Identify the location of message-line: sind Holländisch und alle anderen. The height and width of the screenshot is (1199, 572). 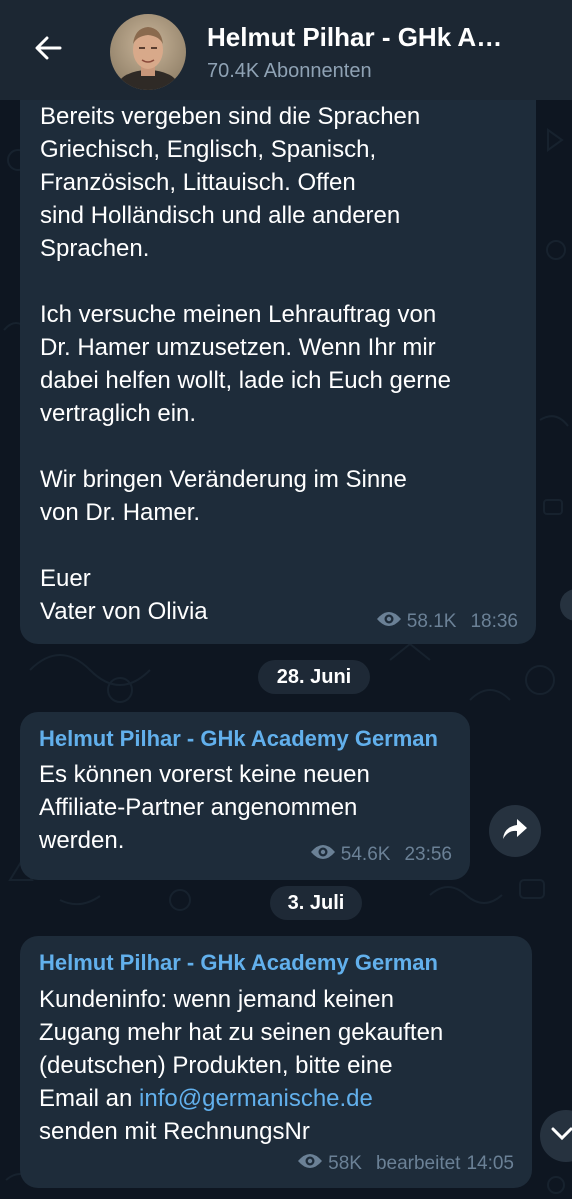
(220, 215).